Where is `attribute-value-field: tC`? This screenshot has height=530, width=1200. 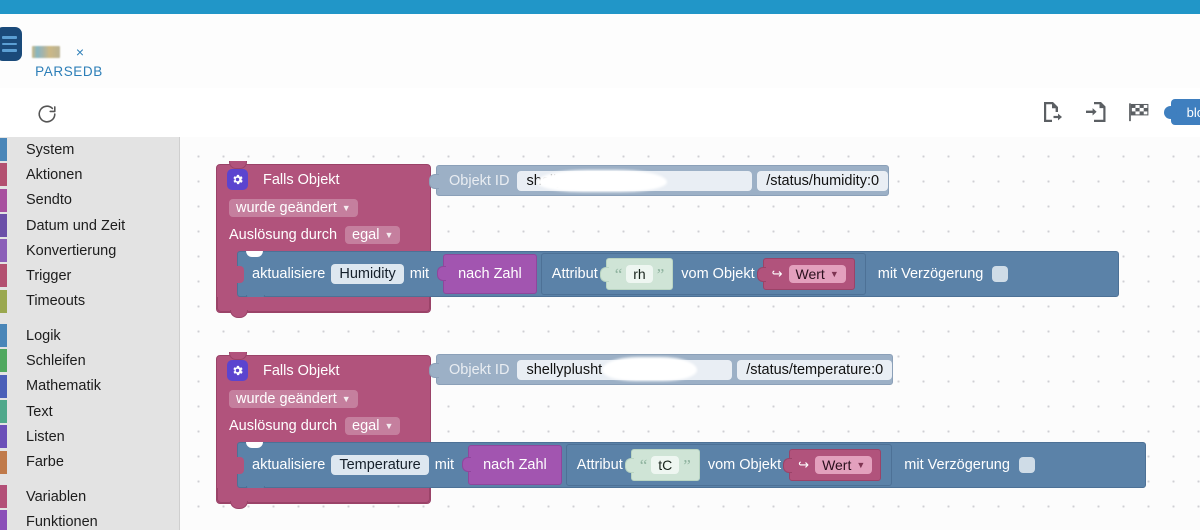 attribute-value-field: tC is located at coordinates (665, 465).